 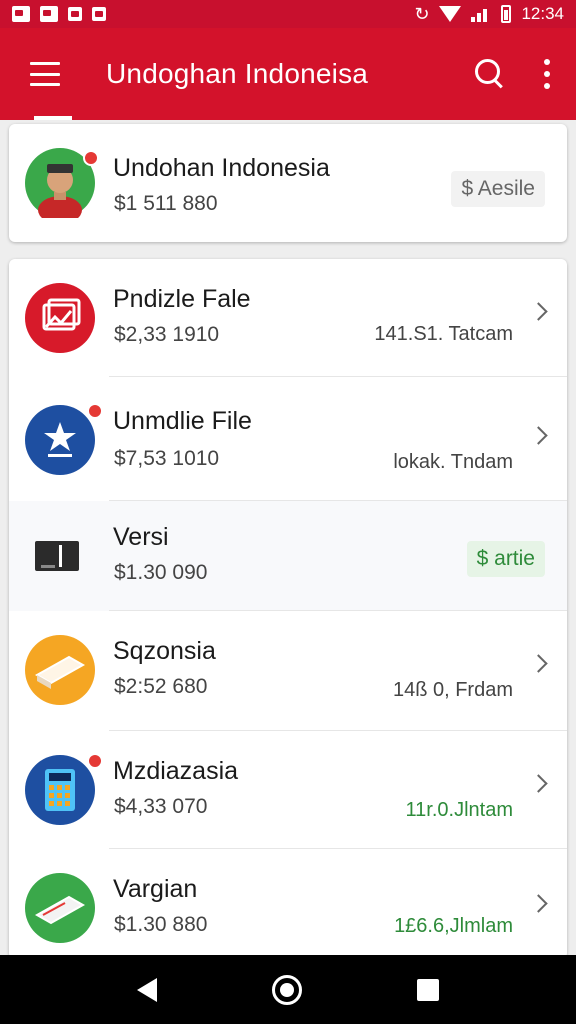 I want to click on app-icon, so click(x=75, y=14).